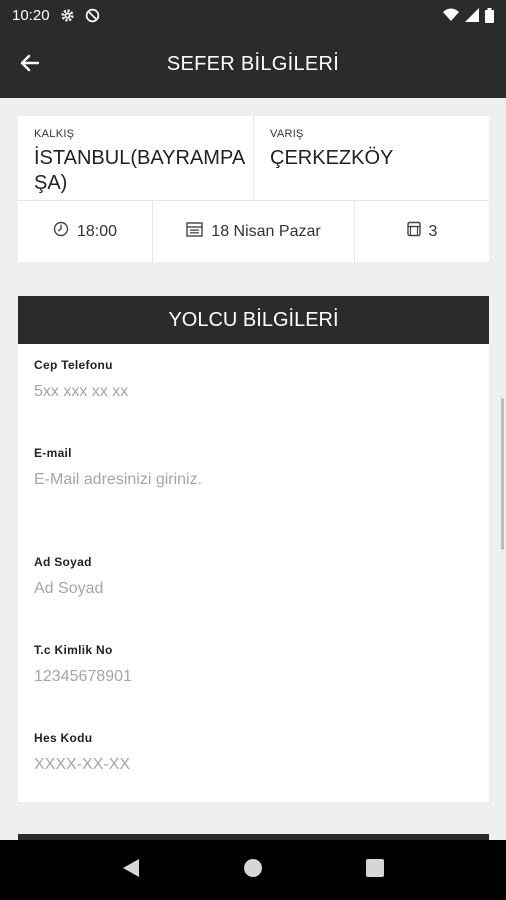 The width and height of the screenshot is (506, 900). Describe the element at coordinates (413, 231) in the screenshot. I see `seat-icon` at that location.